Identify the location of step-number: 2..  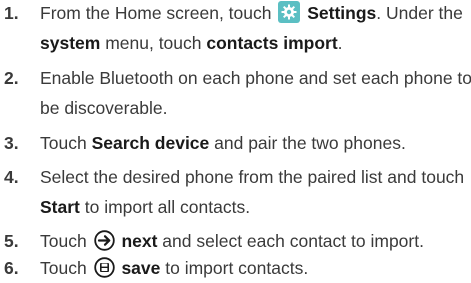
(11, 78).